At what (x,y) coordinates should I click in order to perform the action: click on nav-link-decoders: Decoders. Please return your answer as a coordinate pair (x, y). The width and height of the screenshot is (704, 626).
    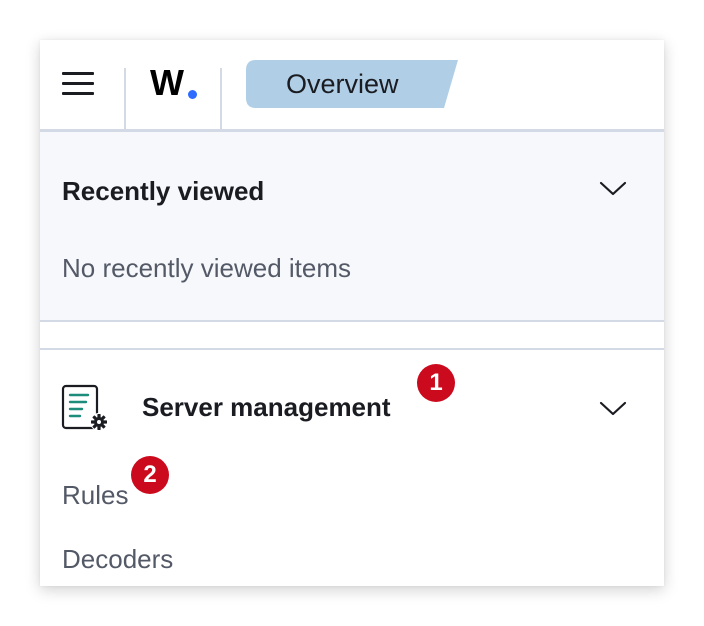
    Looking at the image, I should click on (117, 559).